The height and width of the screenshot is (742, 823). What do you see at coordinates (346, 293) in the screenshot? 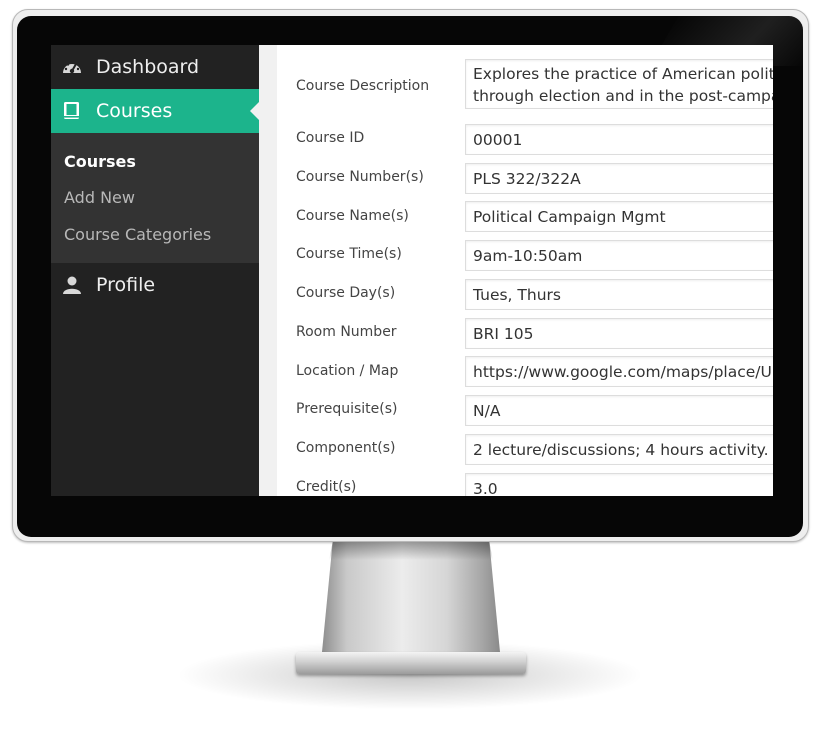
I see `course-day-label: Course Day(s)` at bounding box center [346, 293].